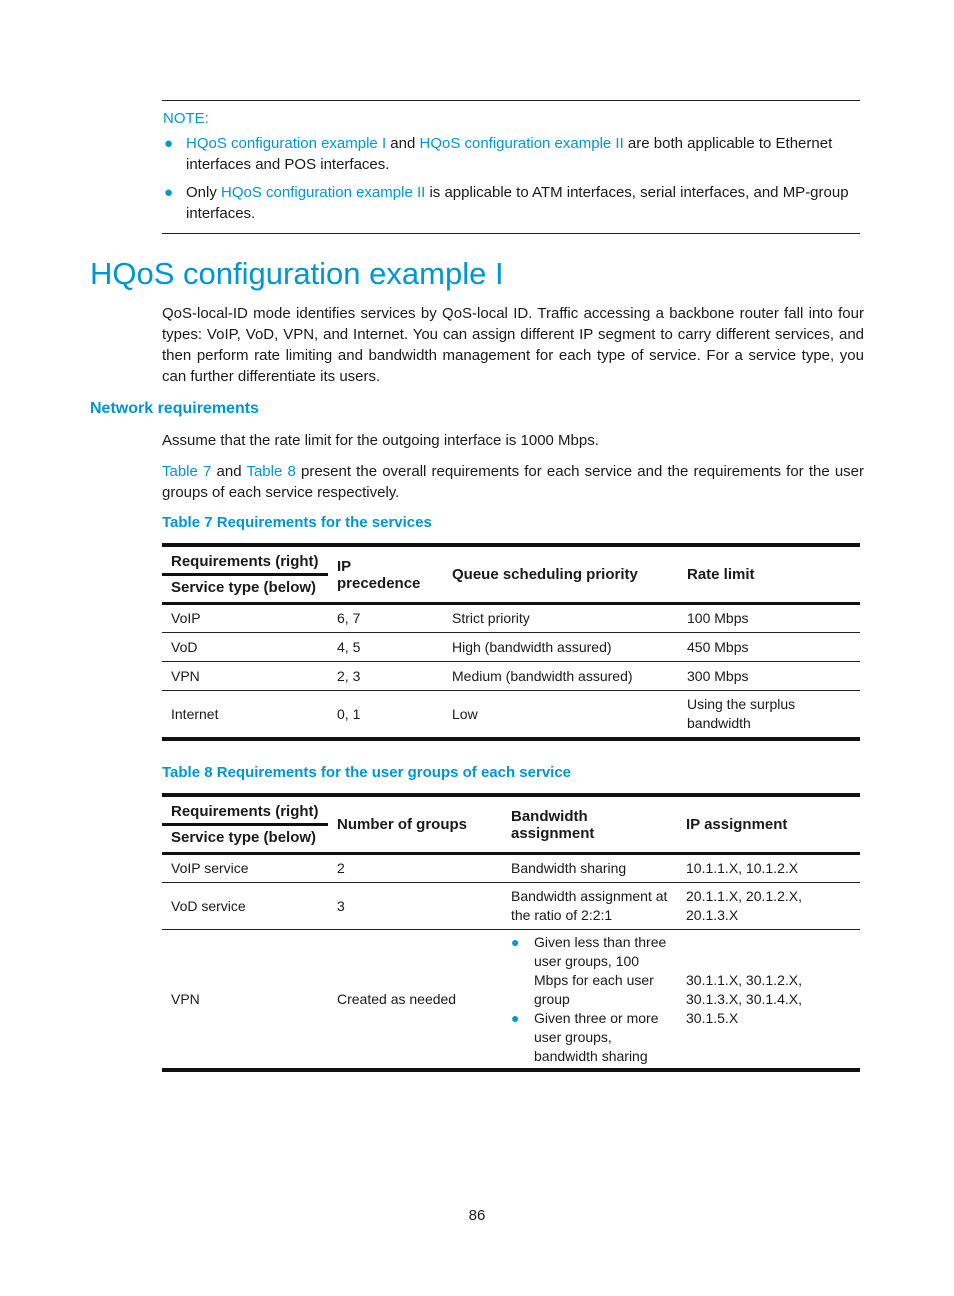  I want to click on cell: 2, 3, so click(349, 675).